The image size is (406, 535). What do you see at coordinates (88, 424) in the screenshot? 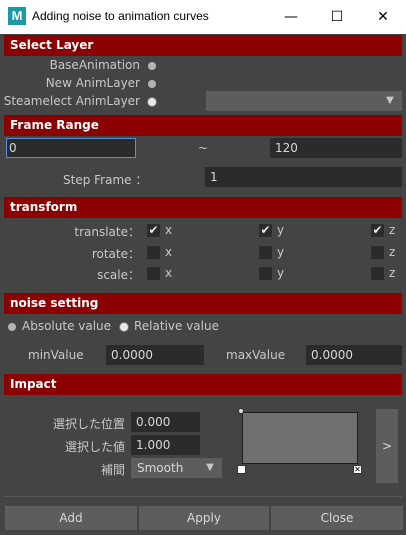
I see `selected-position-label: 選択した位置` at bounding box center [88, 424].